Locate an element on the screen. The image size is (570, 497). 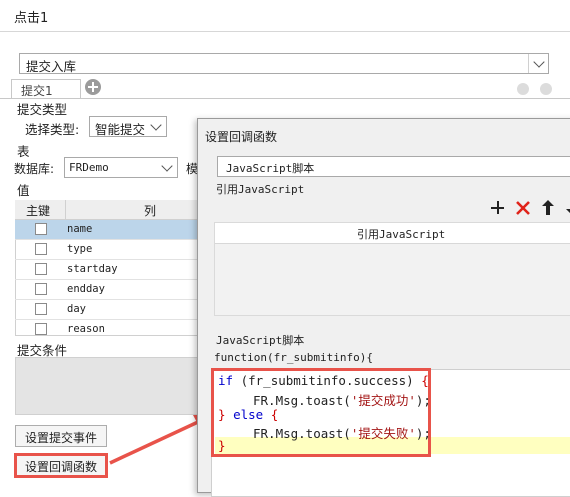
dropdown-arrow-button is located at coordinates (538, 63).